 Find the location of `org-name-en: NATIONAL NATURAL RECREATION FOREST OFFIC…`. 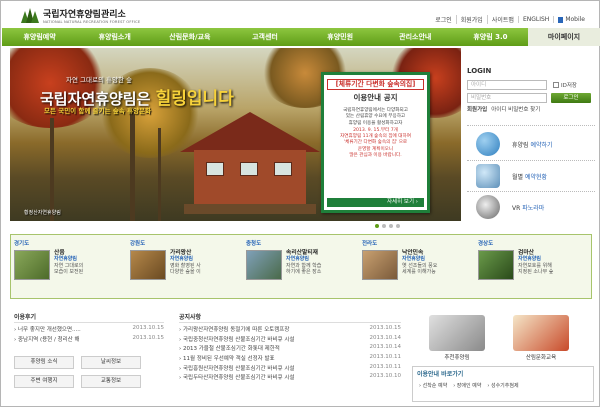

org-name-en: NATIONAL NATURAL RECREATION FOREST OFFIC… is located at coordinates (92, 21).